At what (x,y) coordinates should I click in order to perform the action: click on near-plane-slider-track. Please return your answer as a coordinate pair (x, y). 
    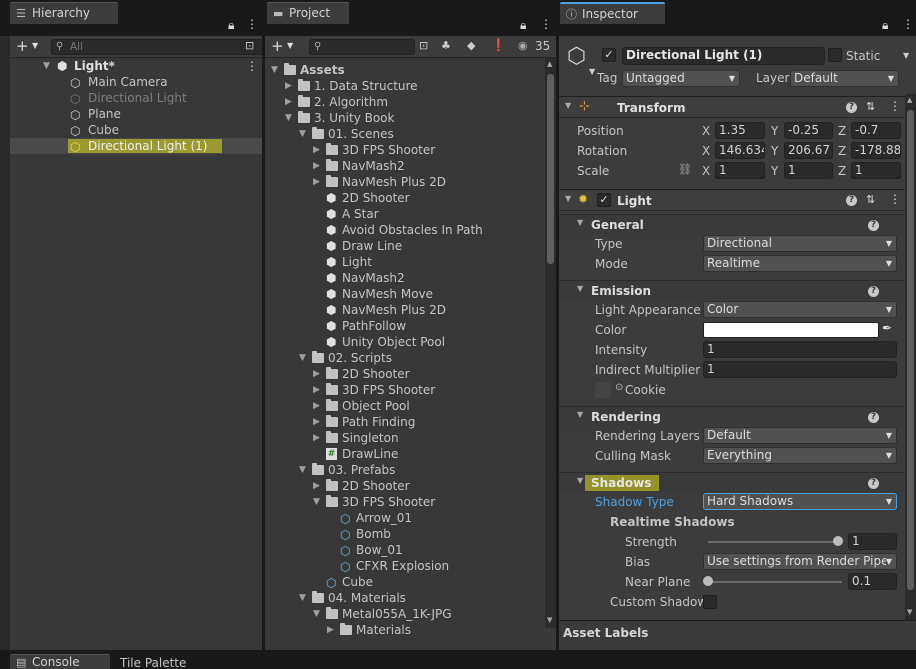
    Looking at the image, I should click on (775, 582).